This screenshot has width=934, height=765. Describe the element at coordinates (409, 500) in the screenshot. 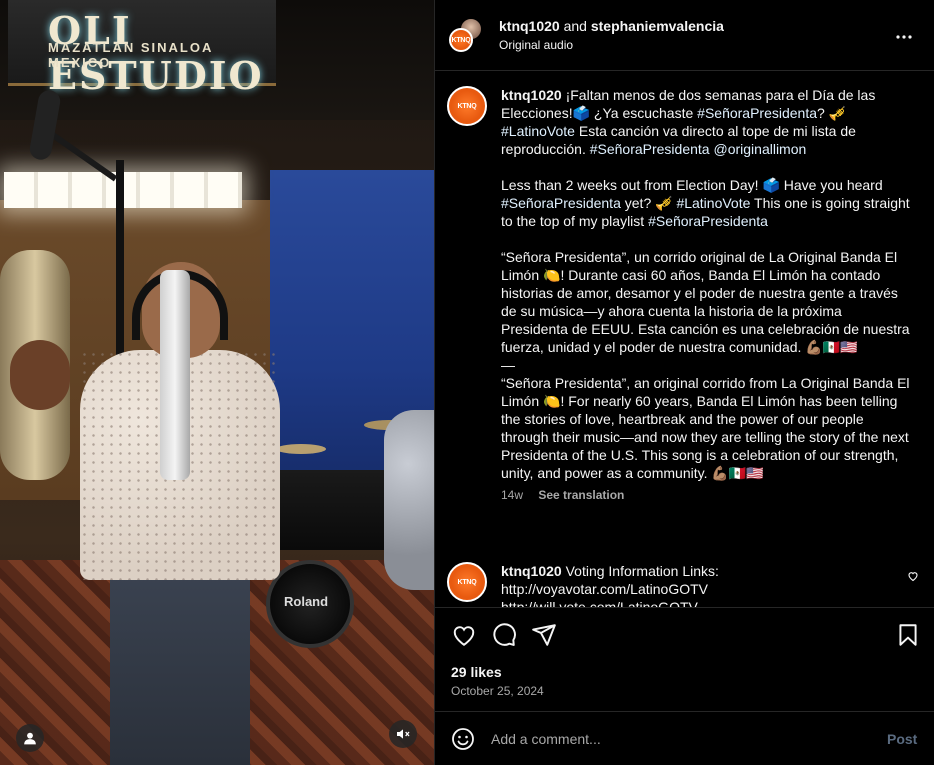

I see `musician-right` at that location.